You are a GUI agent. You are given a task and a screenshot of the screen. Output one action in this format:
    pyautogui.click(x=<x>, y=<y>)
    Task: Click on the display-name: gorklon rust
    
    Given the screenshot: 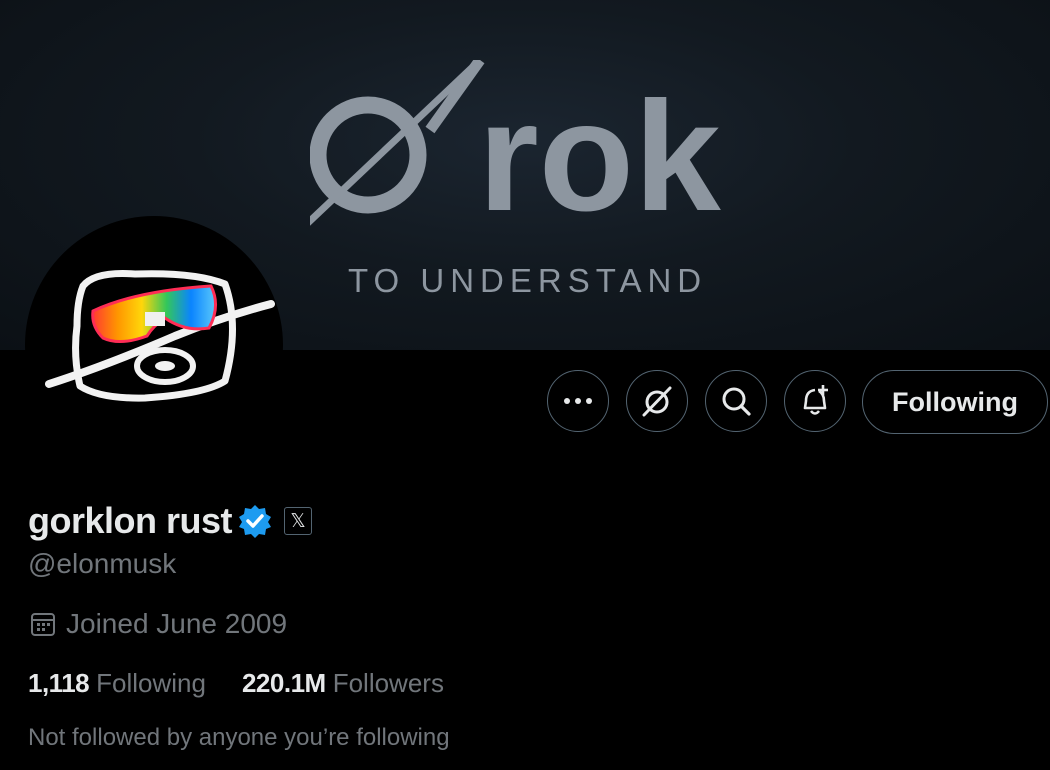 What is the action you would take?
    pyautogui.click(x=130, y=520)
    